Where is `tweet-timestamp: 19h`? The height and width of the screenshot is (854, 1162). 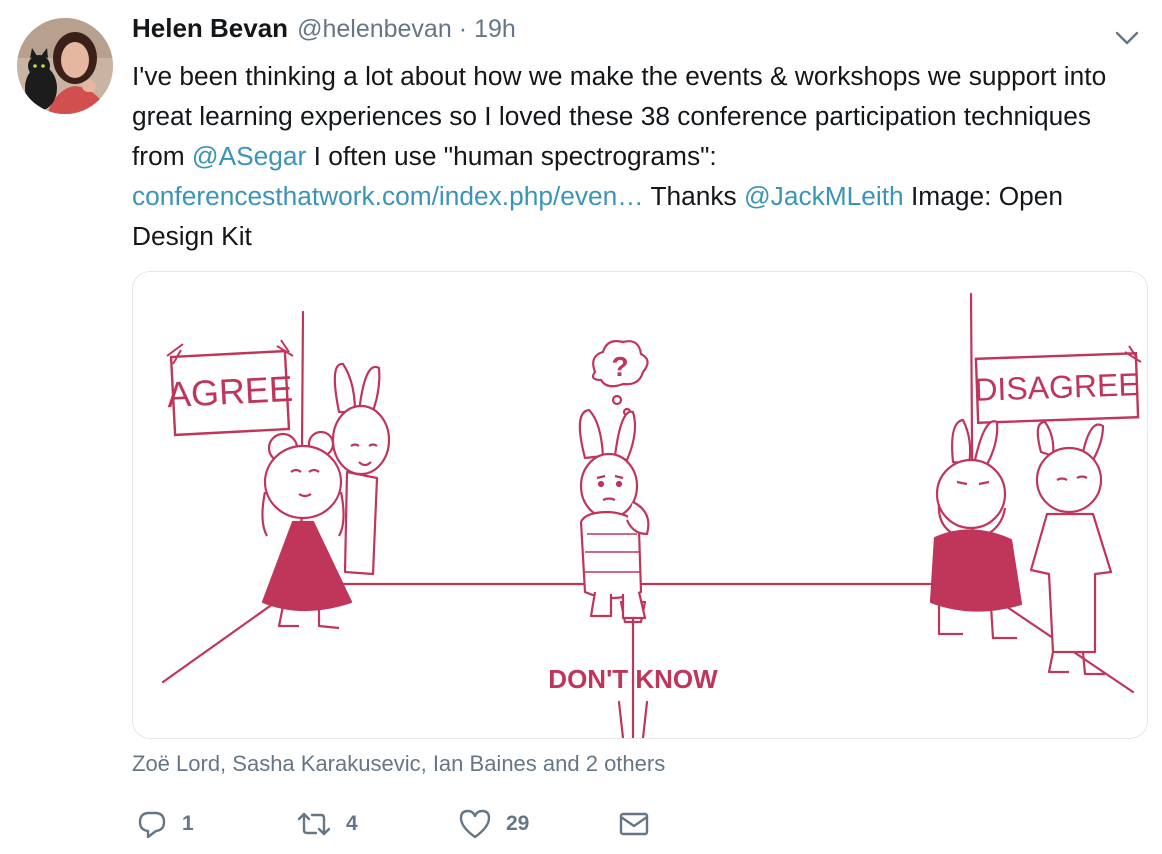 tweet-timestamp: 19h is located at coordinates (495, 29).